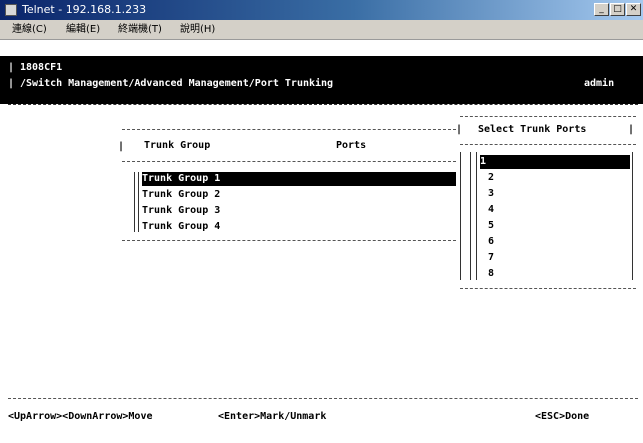  I want to click on menu-bar: 連線(C) 編輯(E) 終端機(T) 說明(H), so click(321, 30).